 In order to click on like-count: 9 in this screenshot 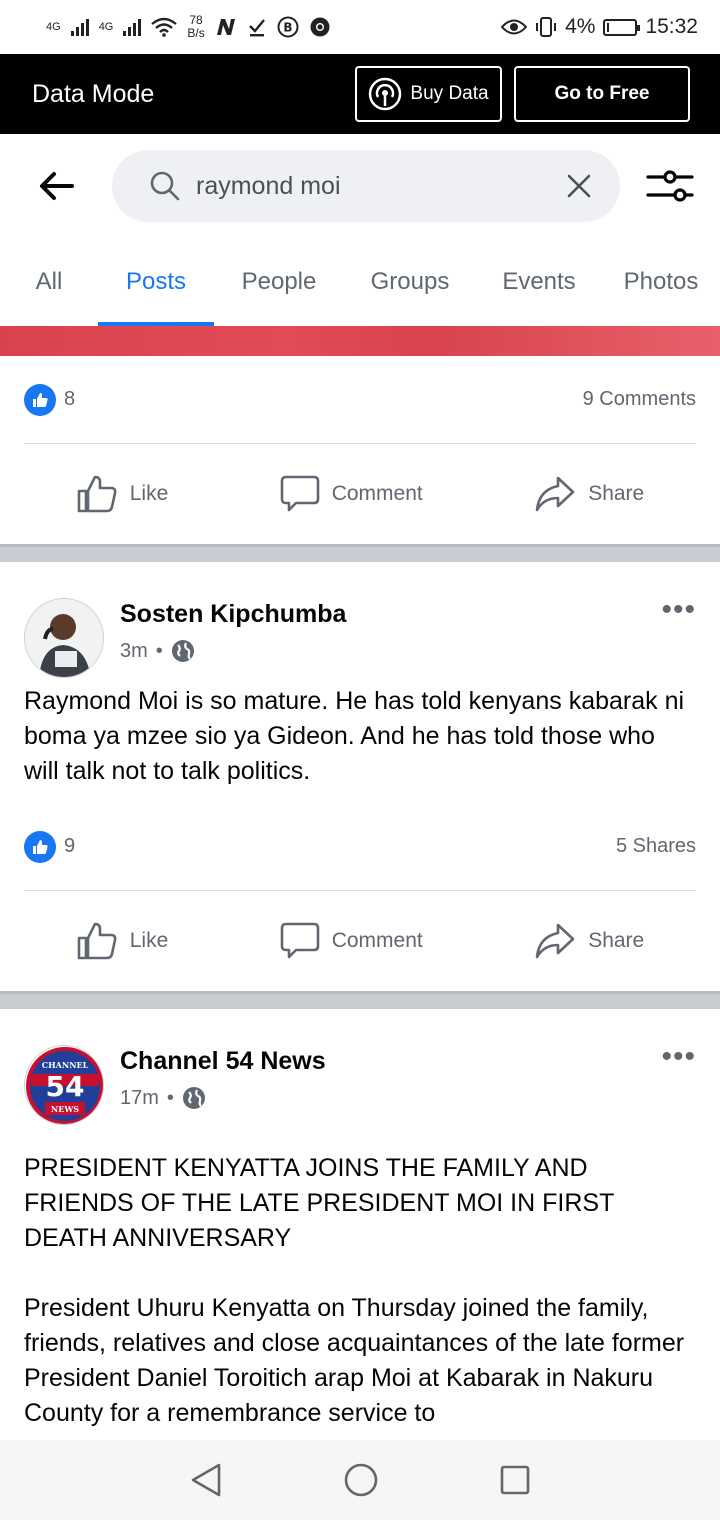, I will do `click(49, 846)`.